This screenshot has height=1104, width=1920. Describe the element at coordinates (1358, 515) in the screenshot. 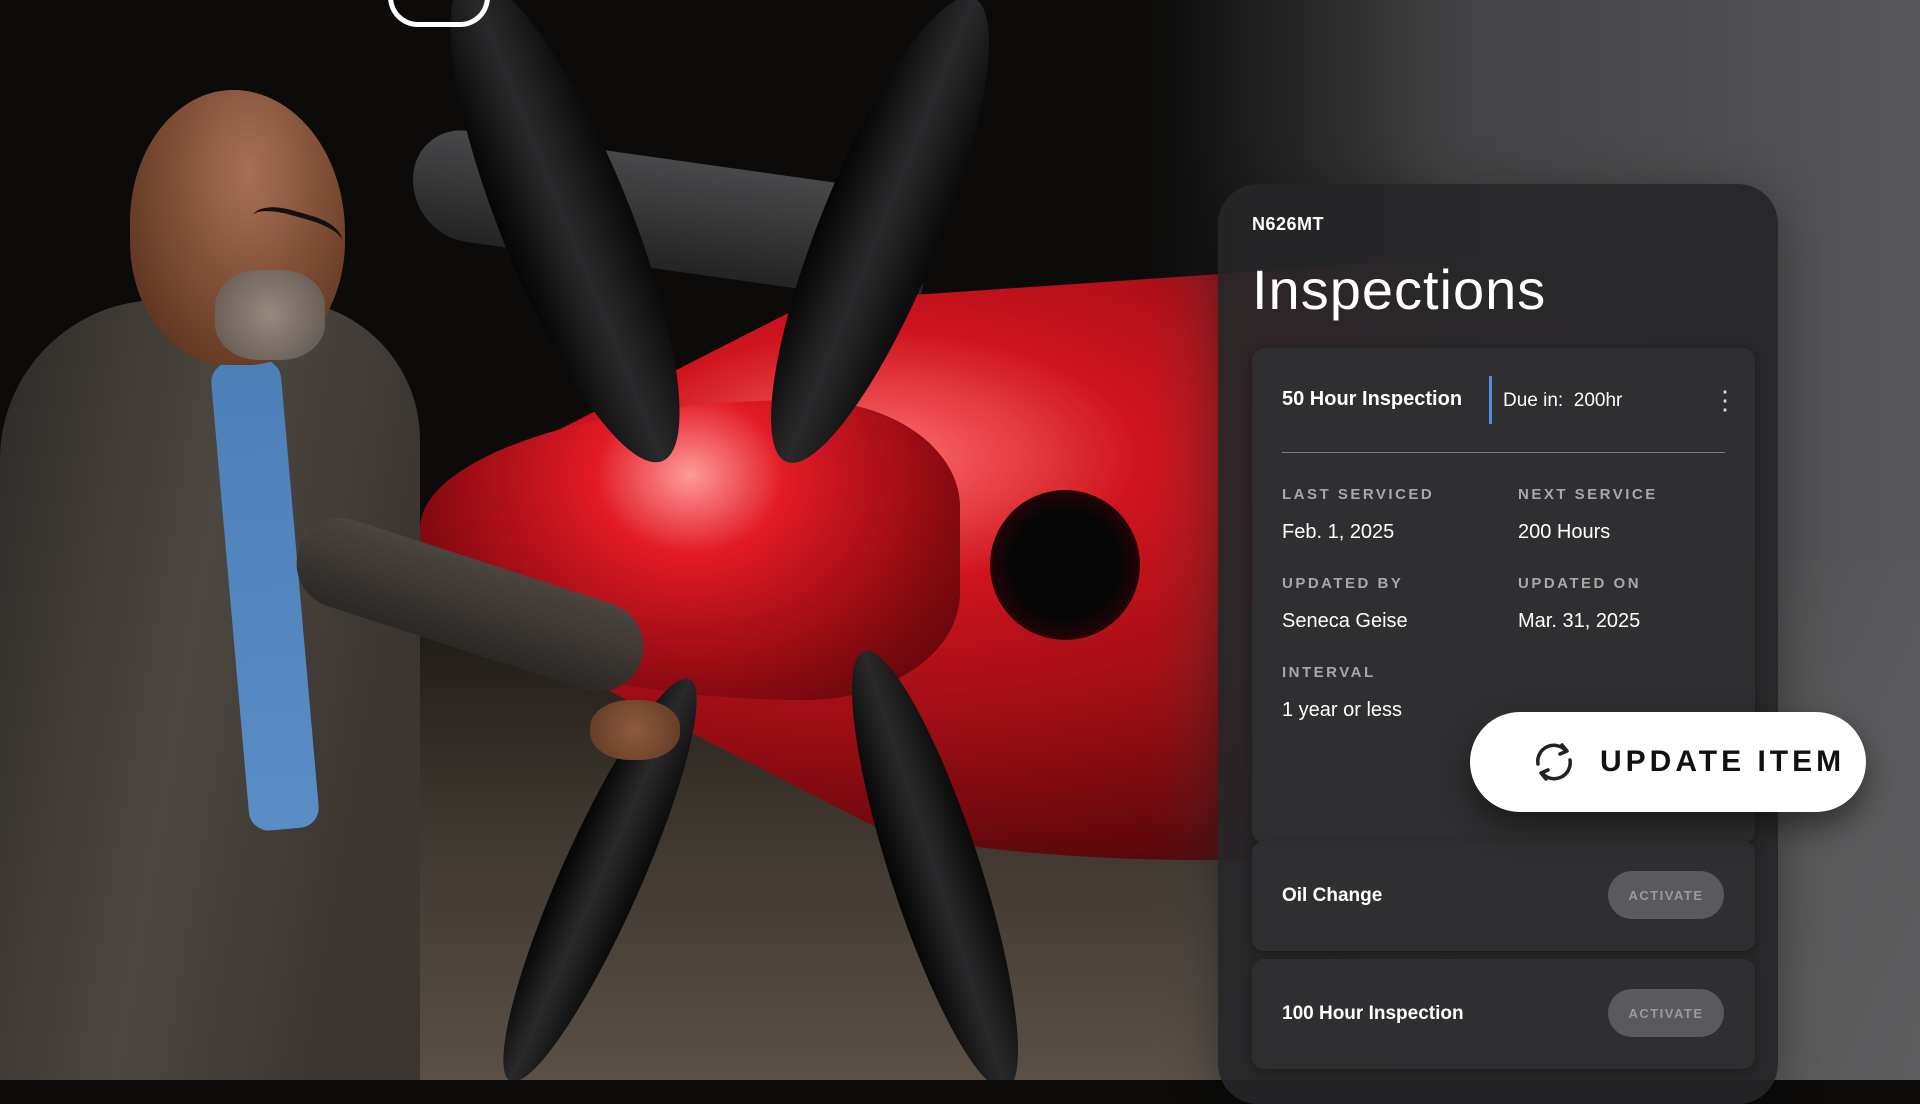

I see `field-last-serviced: LAST SERVICED Feb. 1, 2025` at that location.